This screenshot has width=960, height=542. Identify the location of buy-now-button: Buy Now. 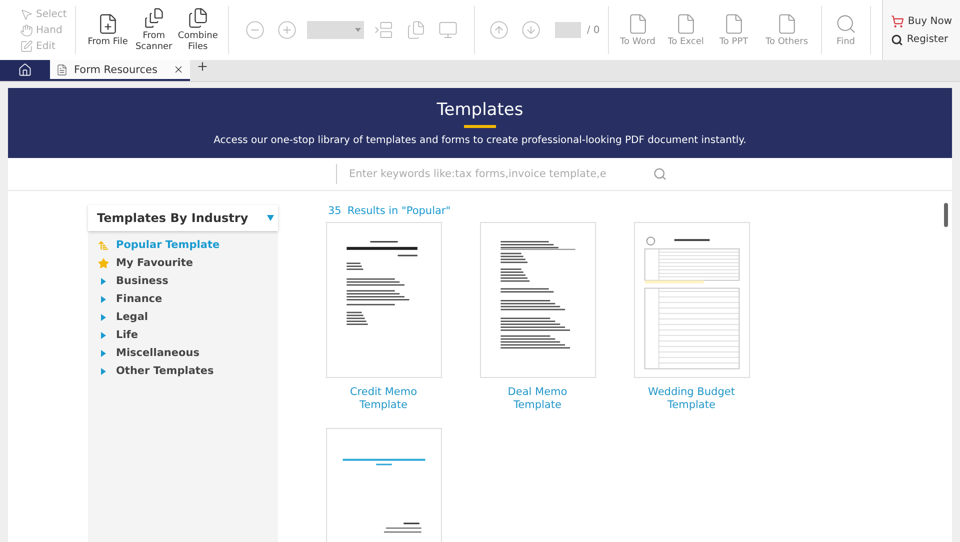
(921, 21).